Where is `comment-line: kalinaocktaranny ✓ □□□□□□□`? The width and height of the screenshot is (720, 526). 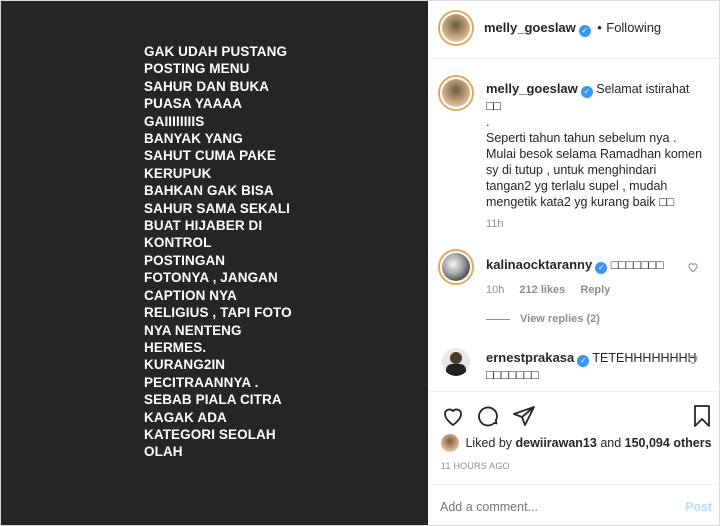
comment-line: kalinaocktaranny ✓ □□□□□□□ is located at coordinates (575, 265).